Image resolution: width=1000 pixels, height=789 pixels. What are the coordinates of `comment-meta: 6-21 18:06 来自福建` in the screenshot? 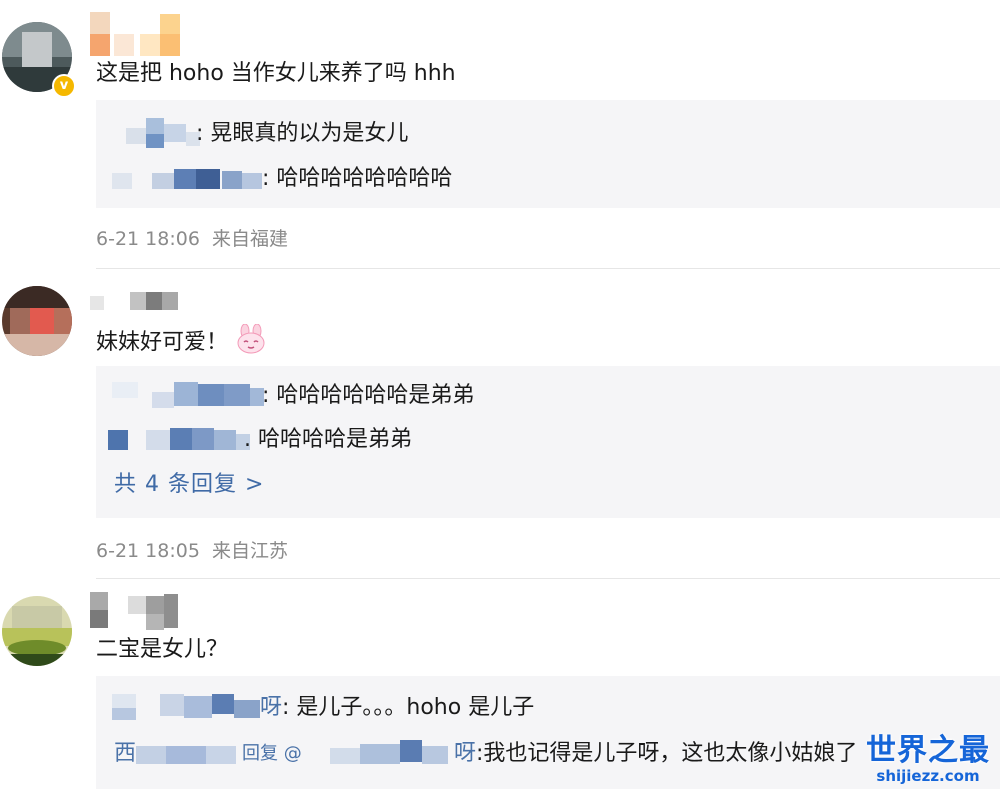 It's located at (192, 239).